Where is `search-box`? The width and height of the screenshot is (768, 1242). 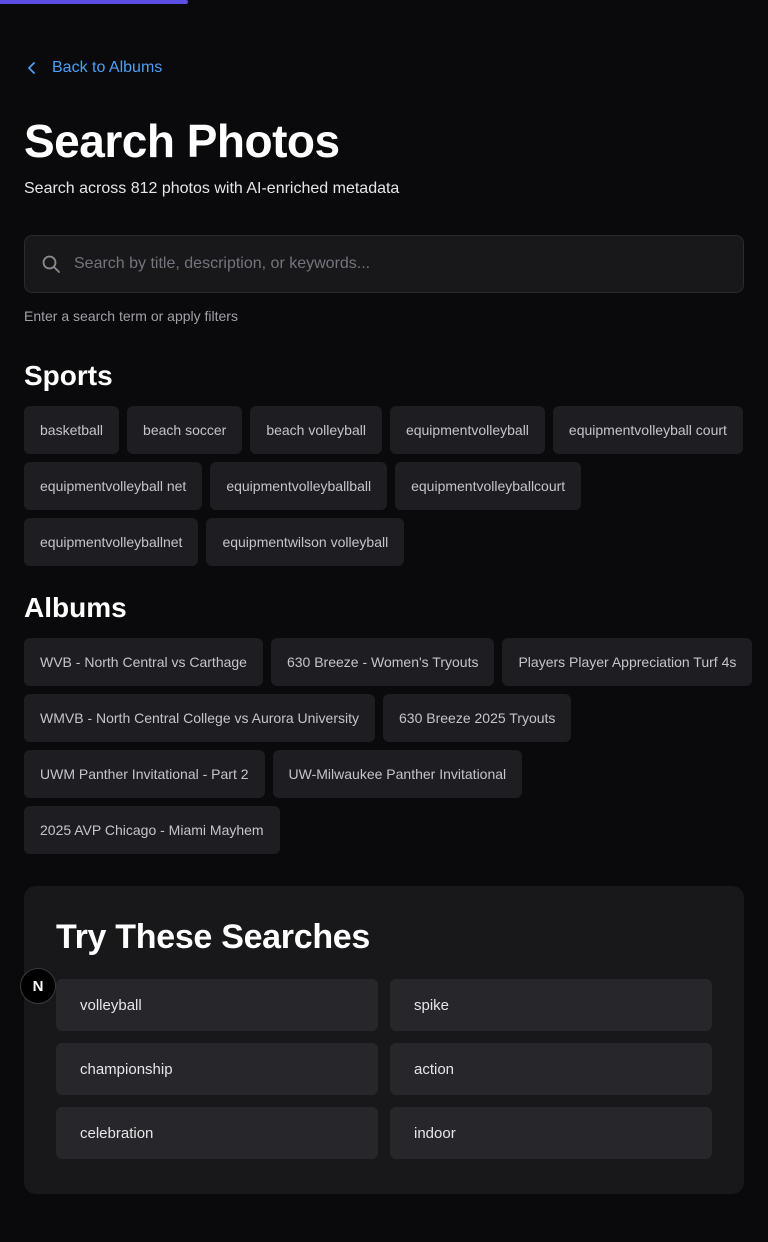 search-box is located at coordinates (384, 264).